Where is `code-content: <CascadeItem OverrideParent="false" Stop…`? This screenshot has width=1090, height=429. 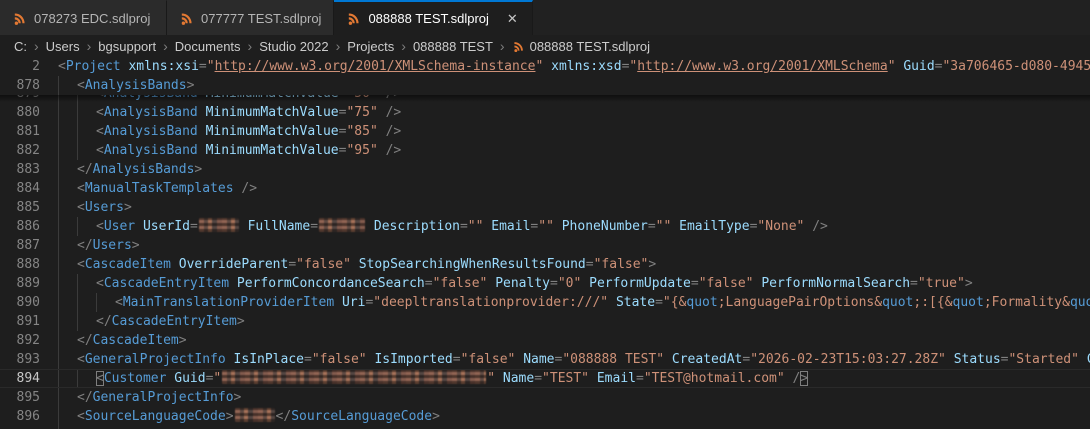 code-content: <CascadeItem OverrideParent="false" Stop… is located at coordinates (565, 264).